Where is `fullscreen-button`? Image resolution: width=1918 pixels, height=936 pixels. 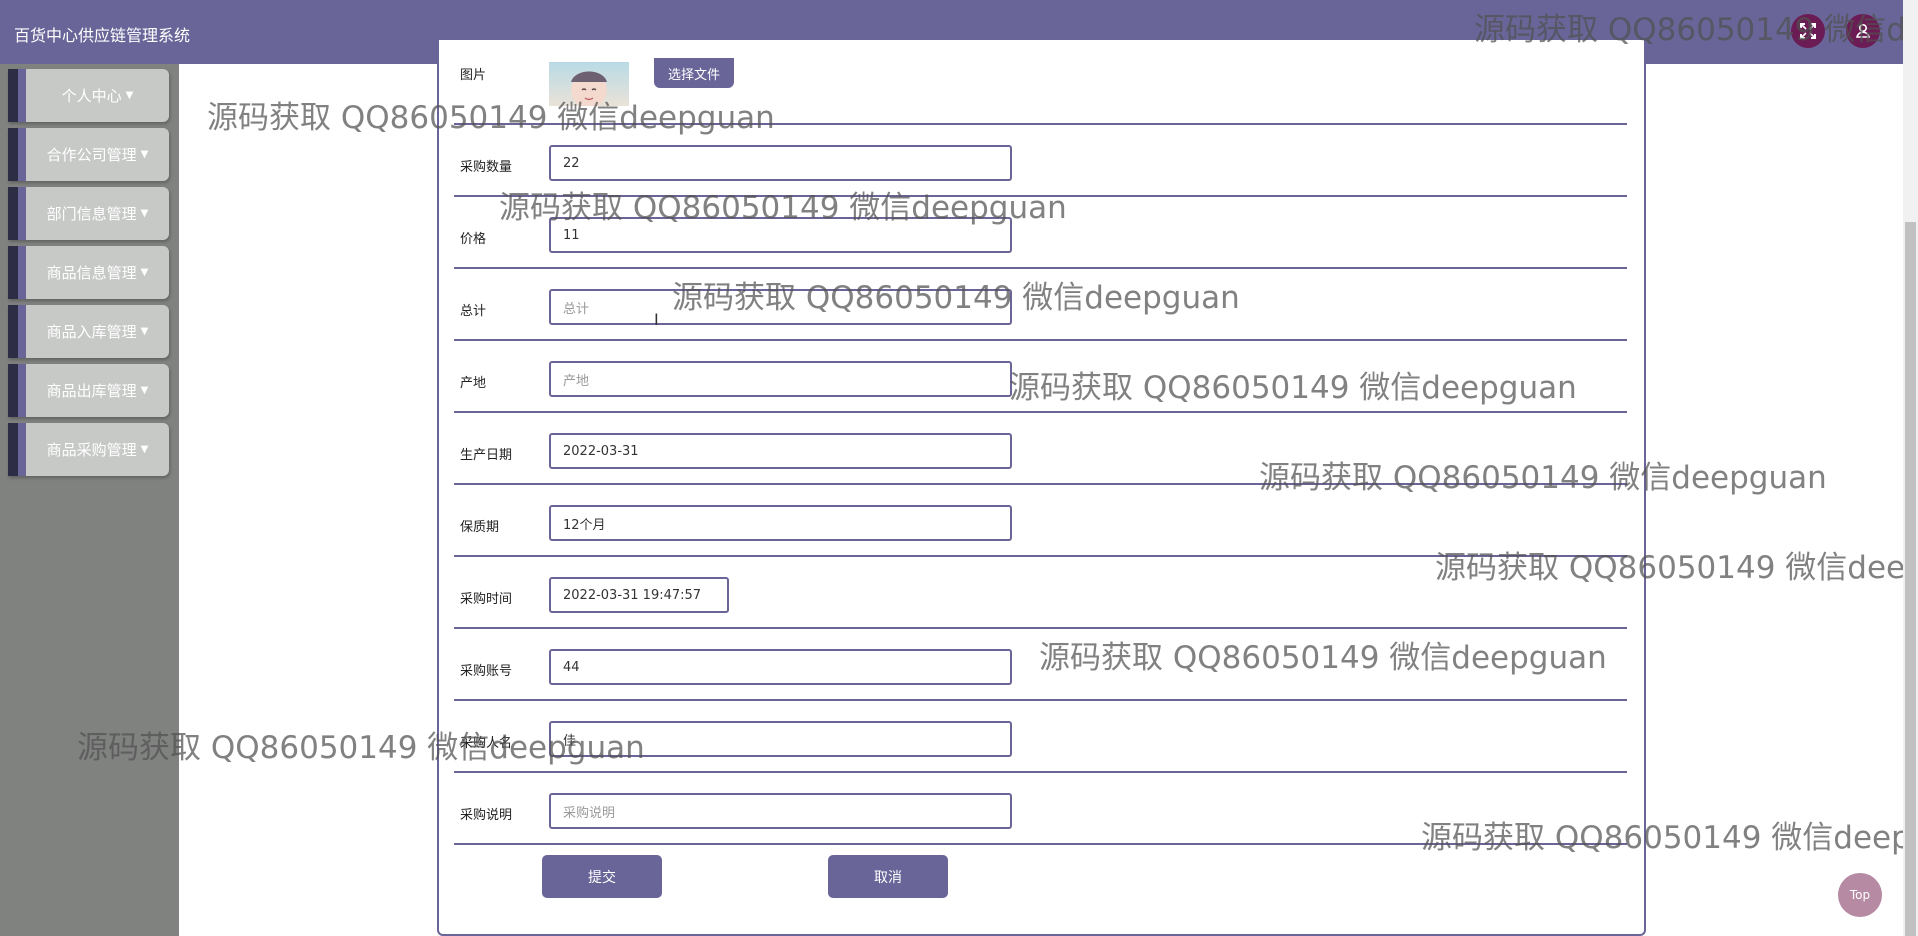
fullscreen-button is located at coordinates (1808, 31).